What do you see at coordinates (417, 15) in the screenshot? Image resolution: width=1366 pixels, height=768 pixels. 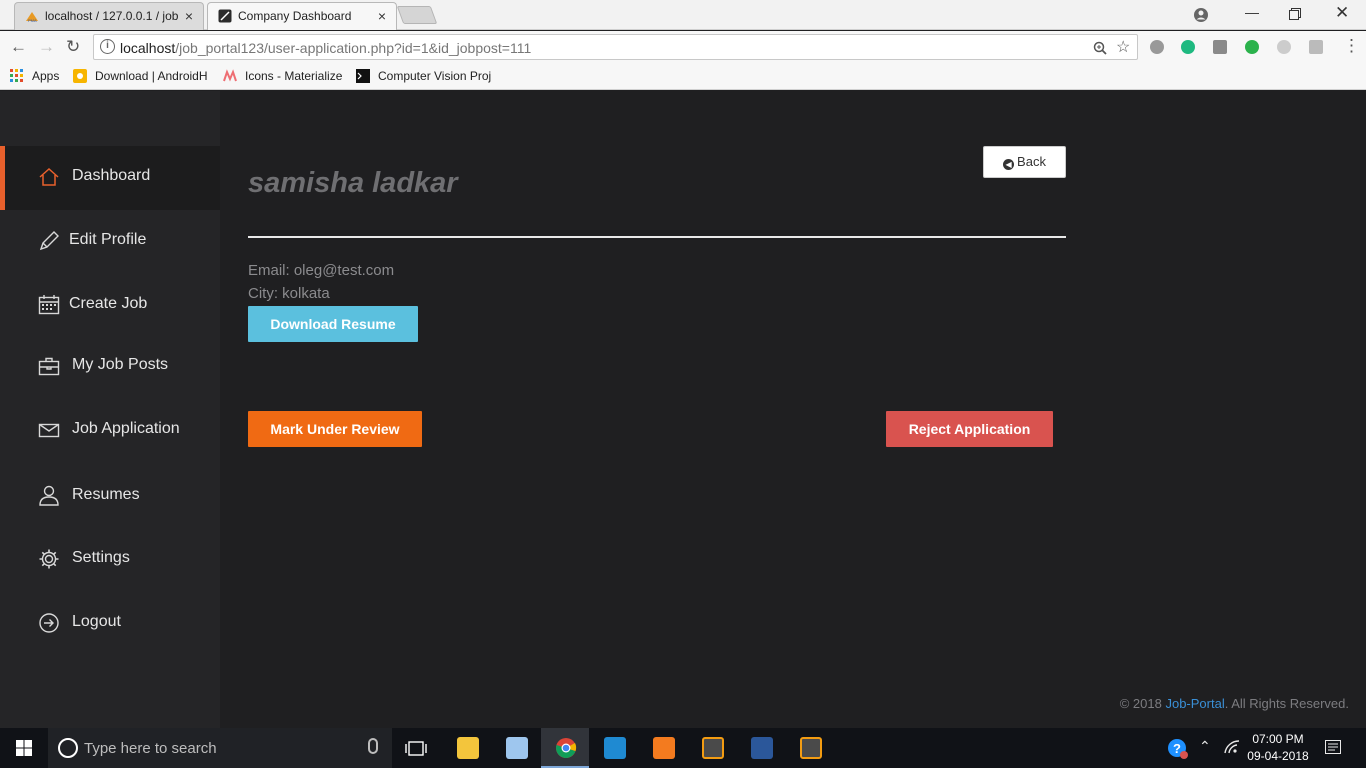 I see `new-tab-button` at bounding box center [417, 15].